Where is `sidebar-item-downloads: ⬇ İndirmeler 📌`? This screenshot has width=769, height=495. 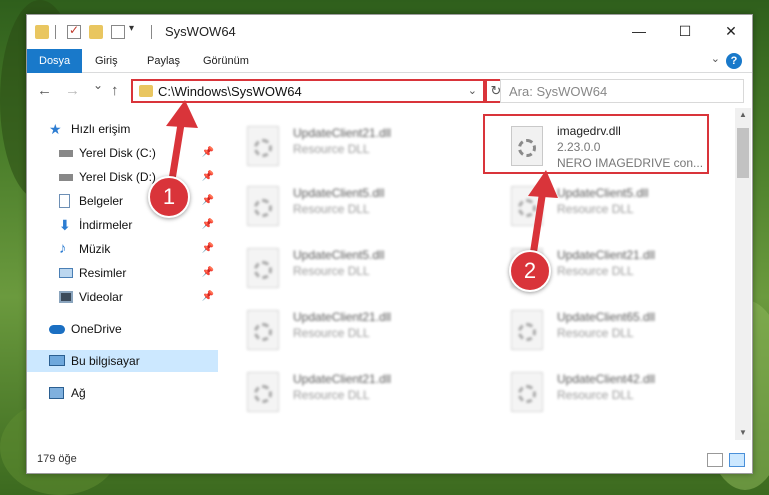
sidebar-item-downloads: ⬇ İndirmeler 📌 is located at coordinates (122, 225).